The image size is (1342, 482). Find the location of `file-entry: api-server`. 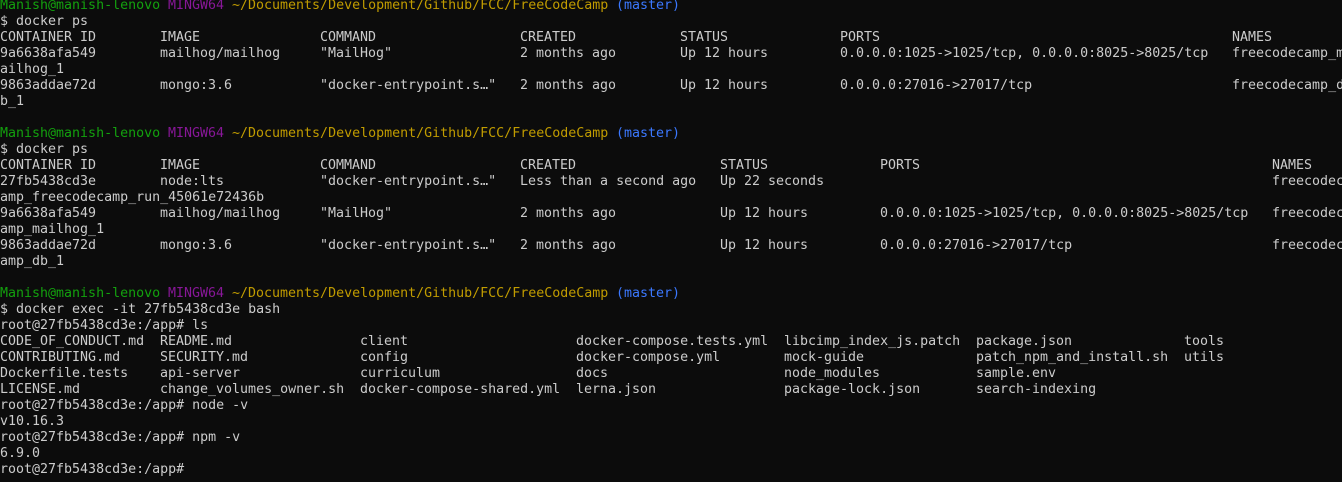

file-entry: api-server is located at coordinates (200, 373).